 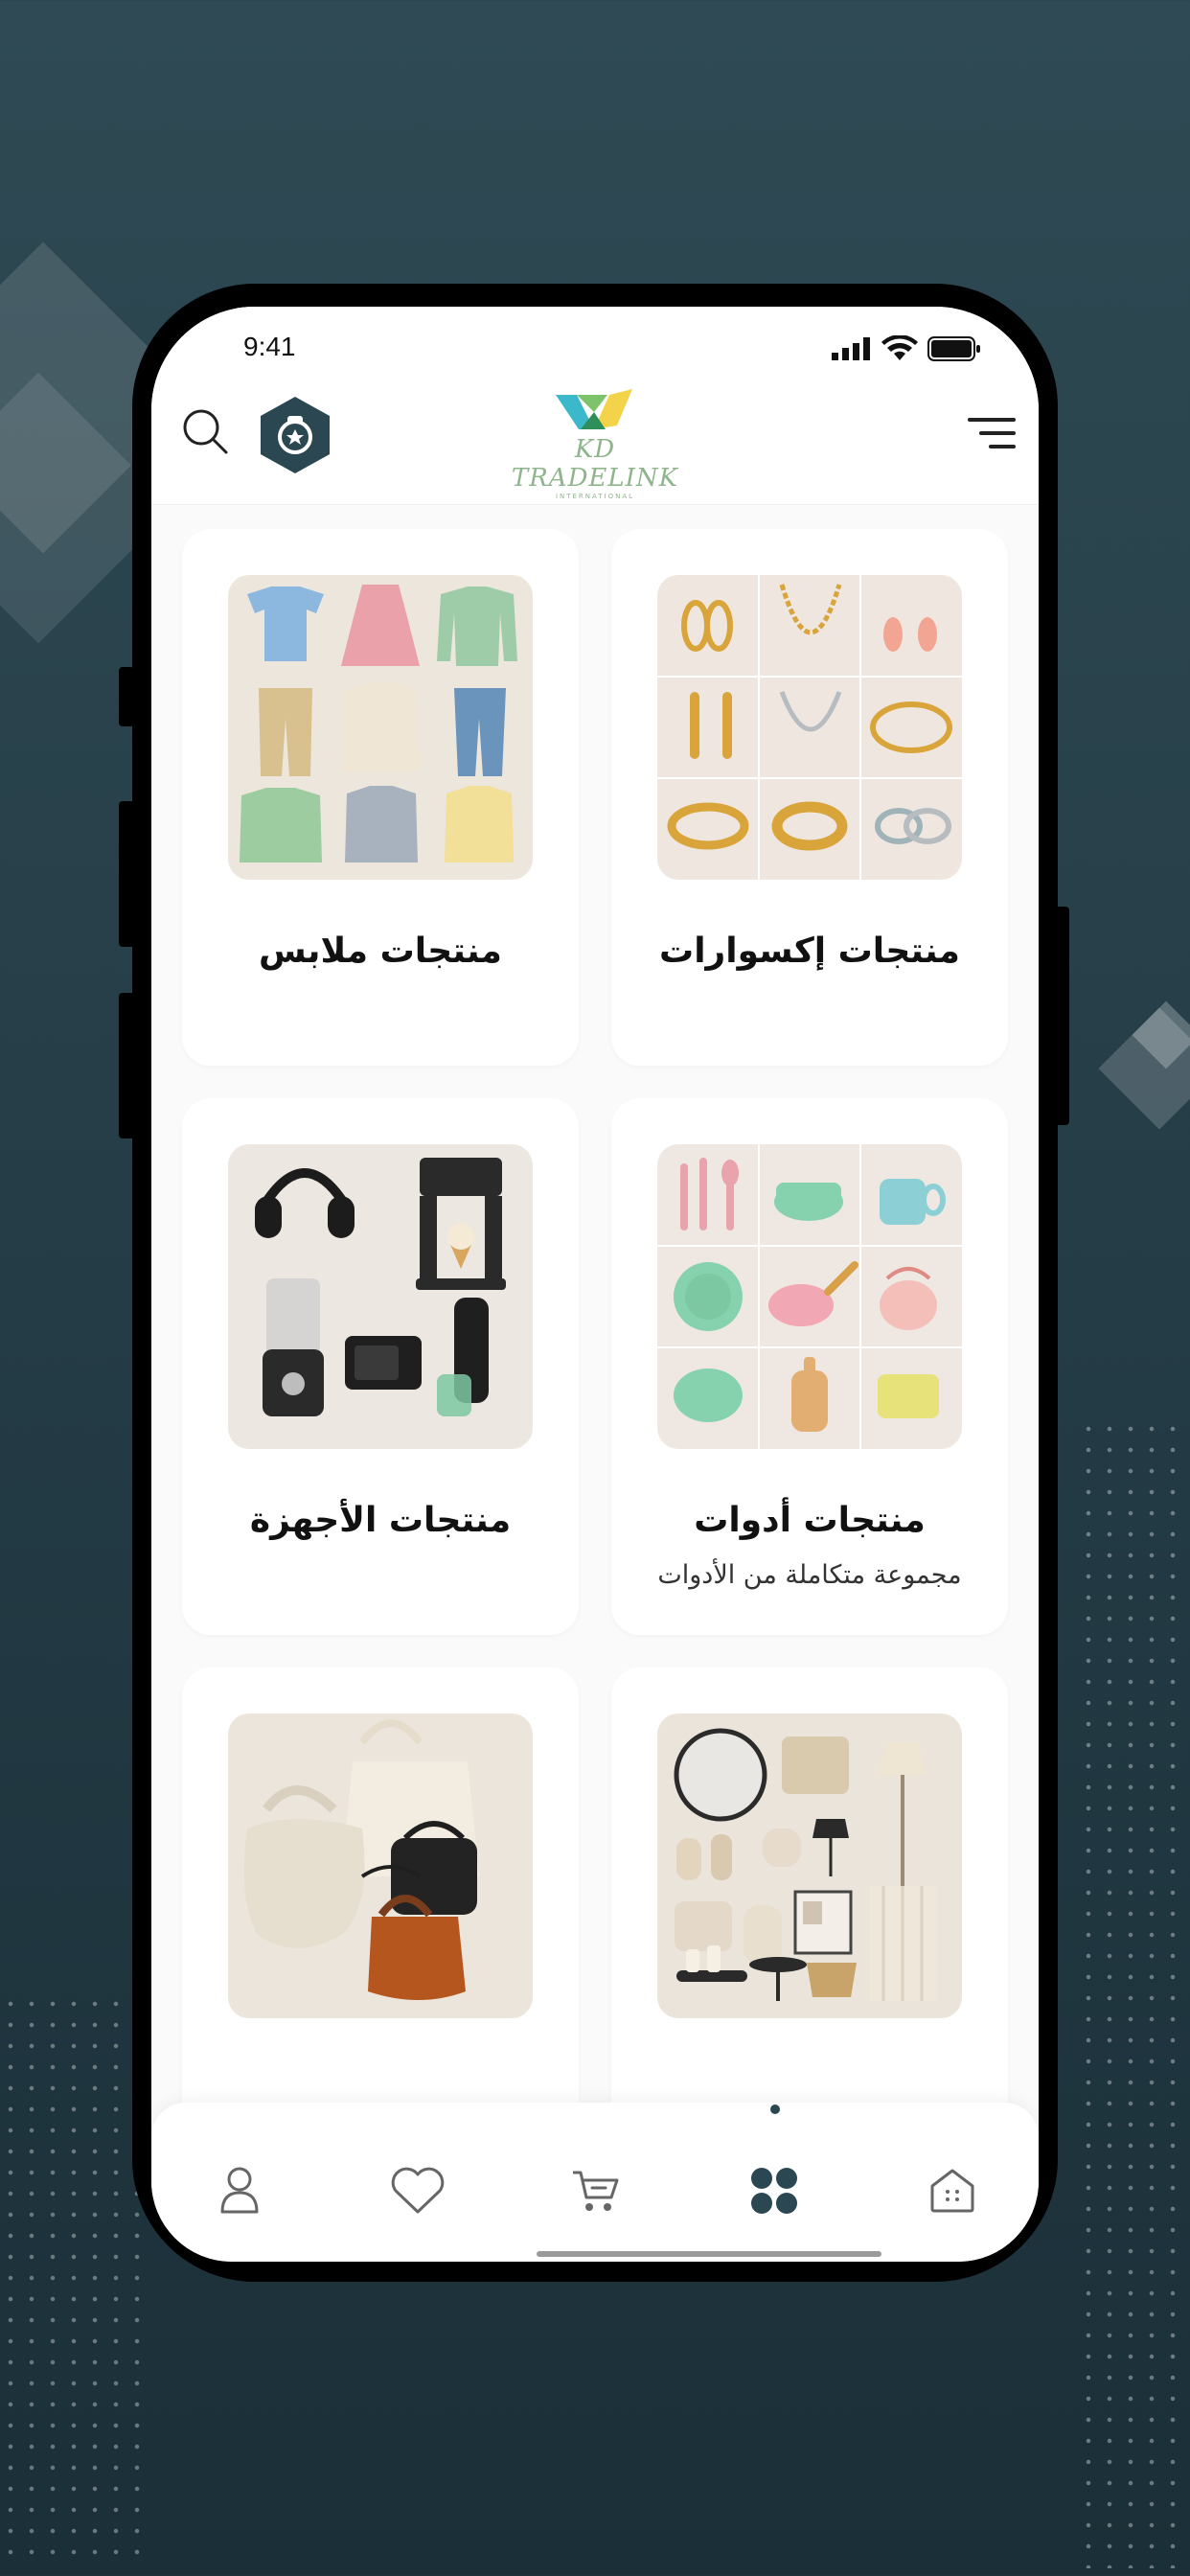 What do you see at coordinates (381, 1520) in the screenshot?
I see `category-title: منتجات الأجهزة` at bounding box center [381, 1520].